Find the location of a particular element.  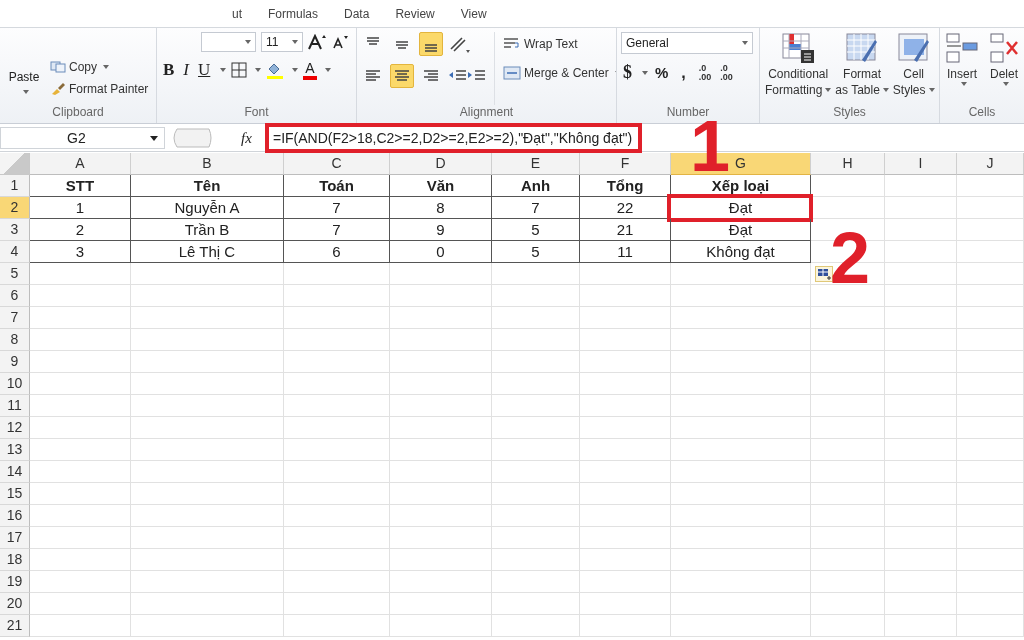

column-header: C is located at coordinates (337, 164).